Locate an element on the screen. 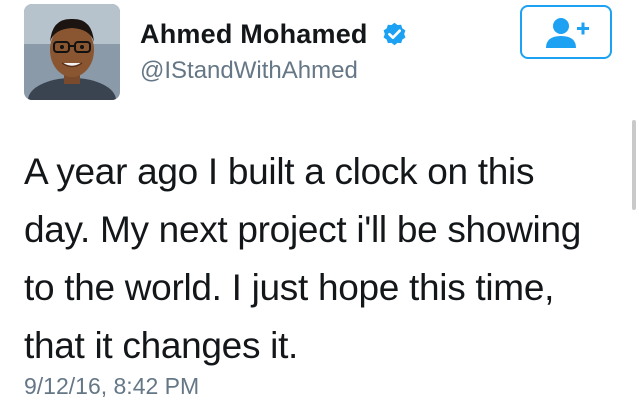  verified-badge-icon is located at coordinates (394, 34).